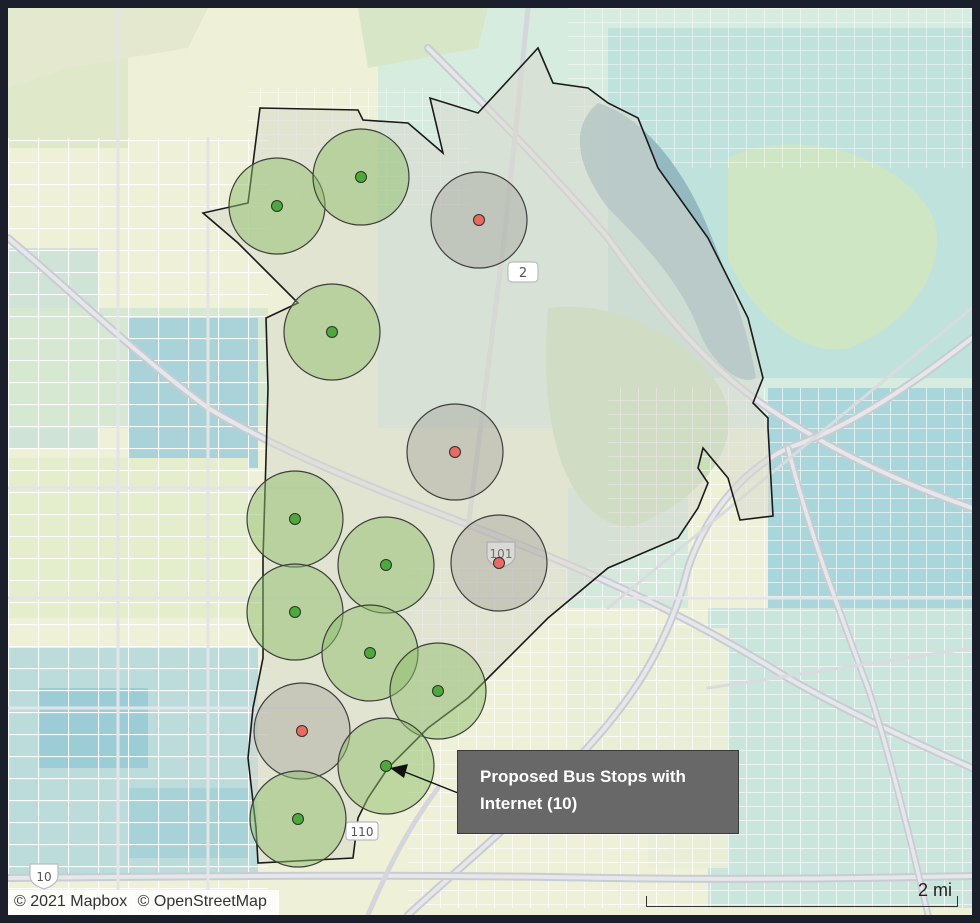 This screenshot has width=980, height=923. Describe the element at coordinates (202, 901) in the screenshot. I see `osm-attribution-link: © OpenStreetMap` at that location.